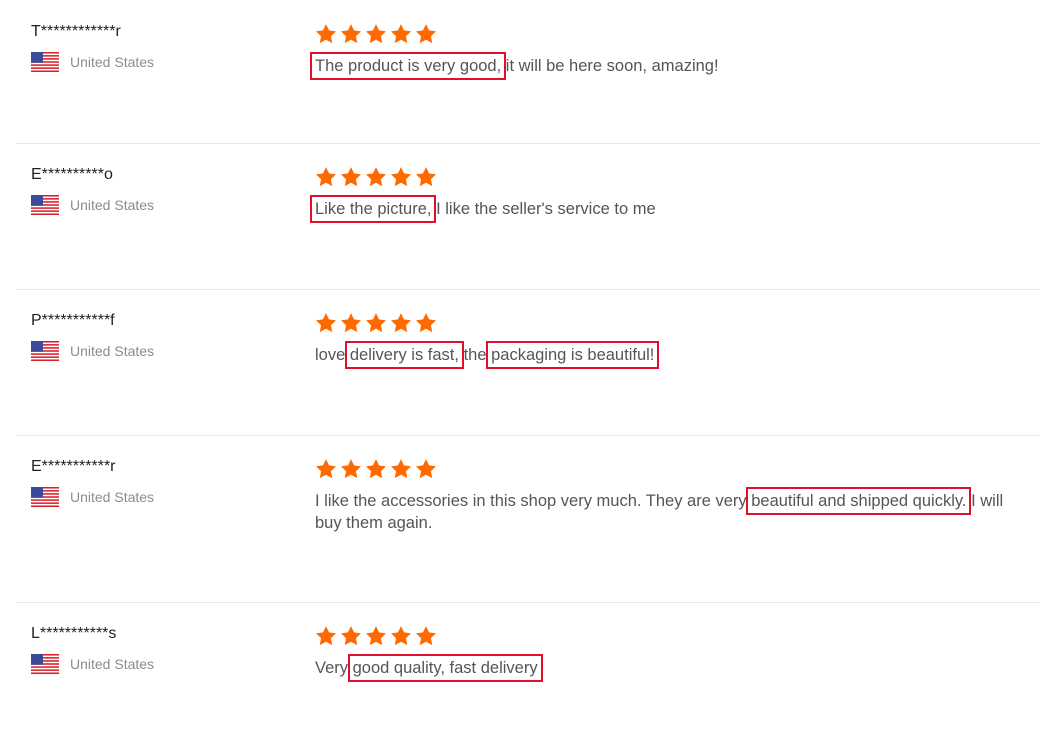 This screenshot has height=744, width=1040. What do you see at coordinates (475, 355) in the screenshot?
I see `text-segment: the` at bounding box center [475, 355].